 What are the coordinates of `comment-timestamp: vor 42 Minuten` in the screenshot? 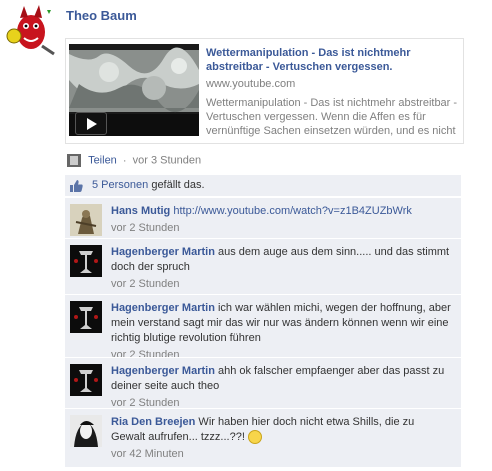 It's located at (281, 454).